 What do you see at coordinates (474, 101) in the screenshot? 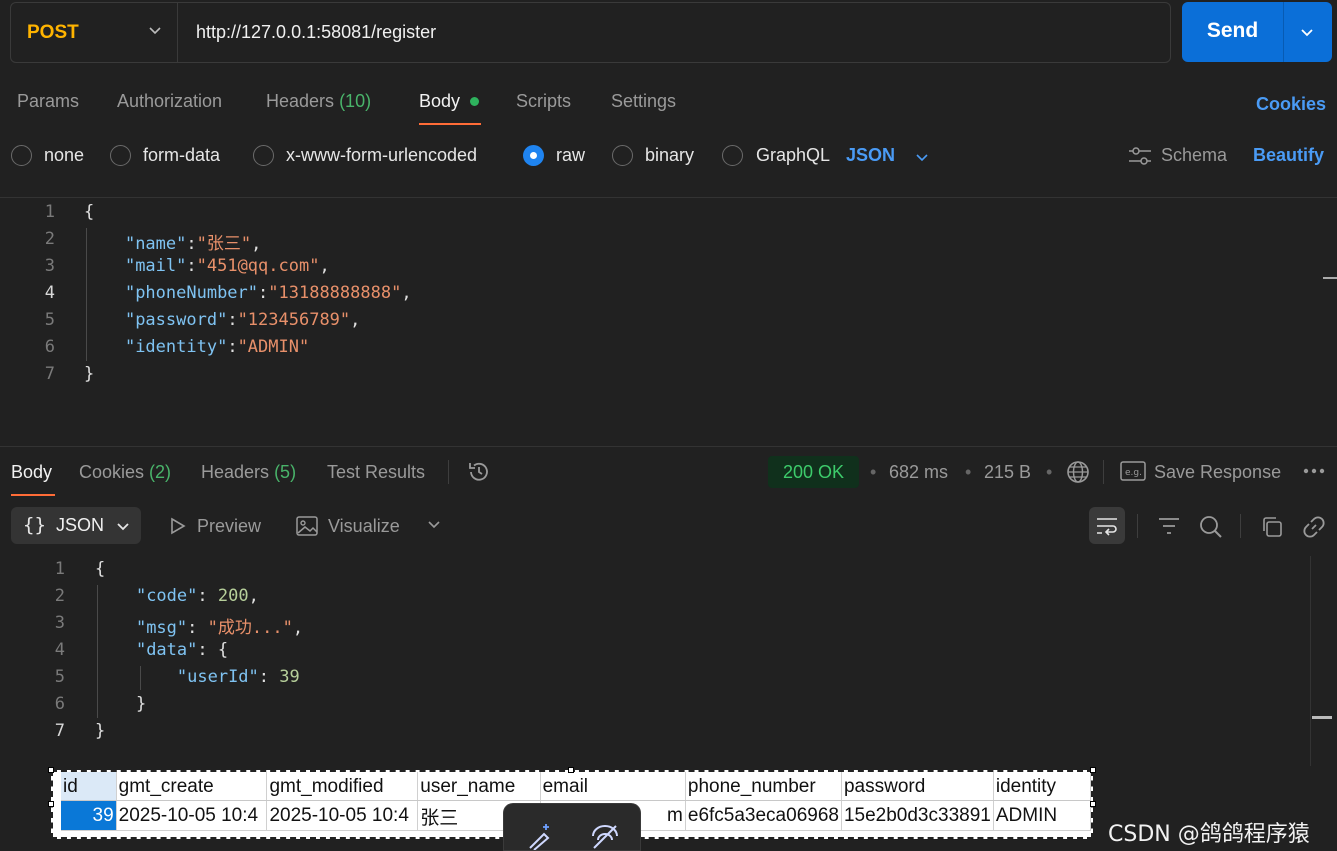
I see `body-modified-dot` at bounding box center [474, 101].